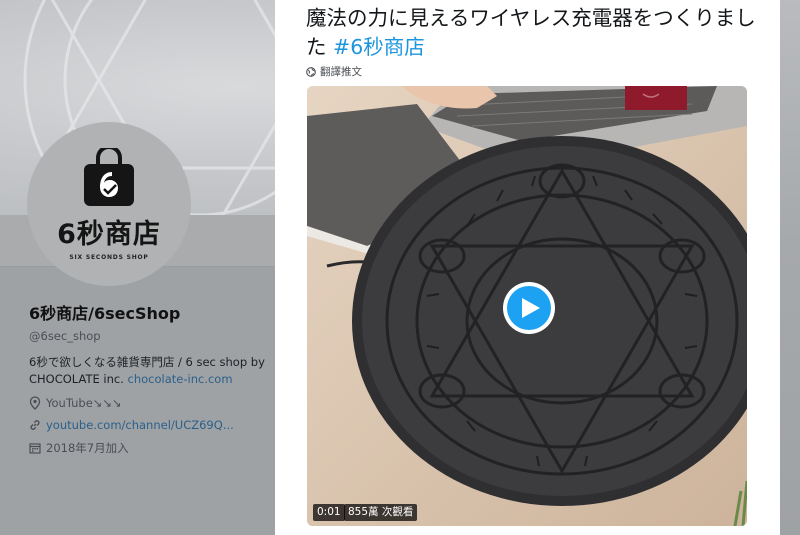 This screenshot has height=535, width=800. What do you see at coordinates (109, 234) in the screenshot?
I see `logo-text: 6秒商店` at bounding box center [109, 234].